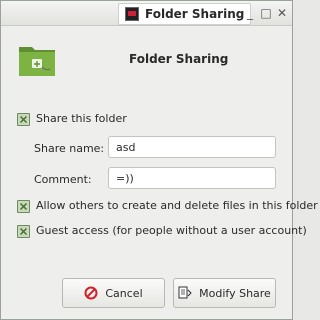  What do you see at coordinates (63, 179) in the screenshot?
I see `comment-label: Comment:` at bounding box center [63, 179].